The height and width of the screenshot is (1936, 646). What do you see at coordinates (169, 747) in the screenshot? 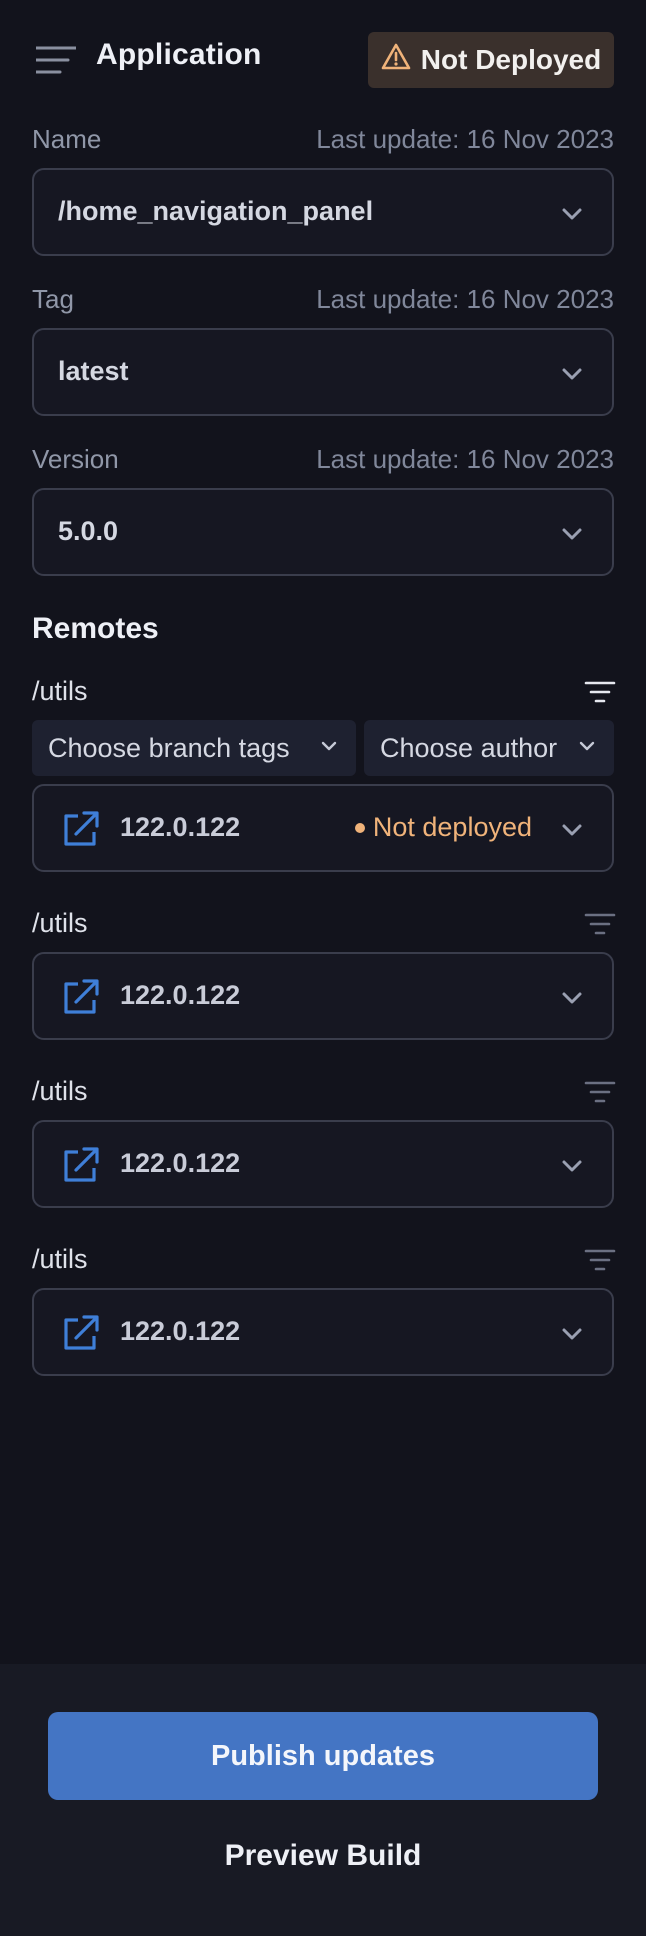
I see `branch-tags-filter-label: Choose branch tags` at bounding box center [169, 747].